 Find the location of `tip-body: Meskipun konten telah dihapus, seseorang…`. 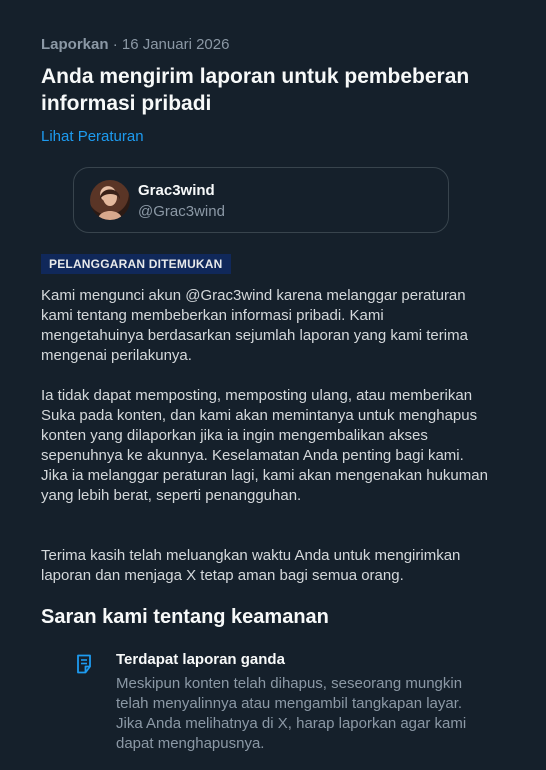

tip-body: Meskipun konten telah dihapus, seseorang… is located at coordinates (291, 713).